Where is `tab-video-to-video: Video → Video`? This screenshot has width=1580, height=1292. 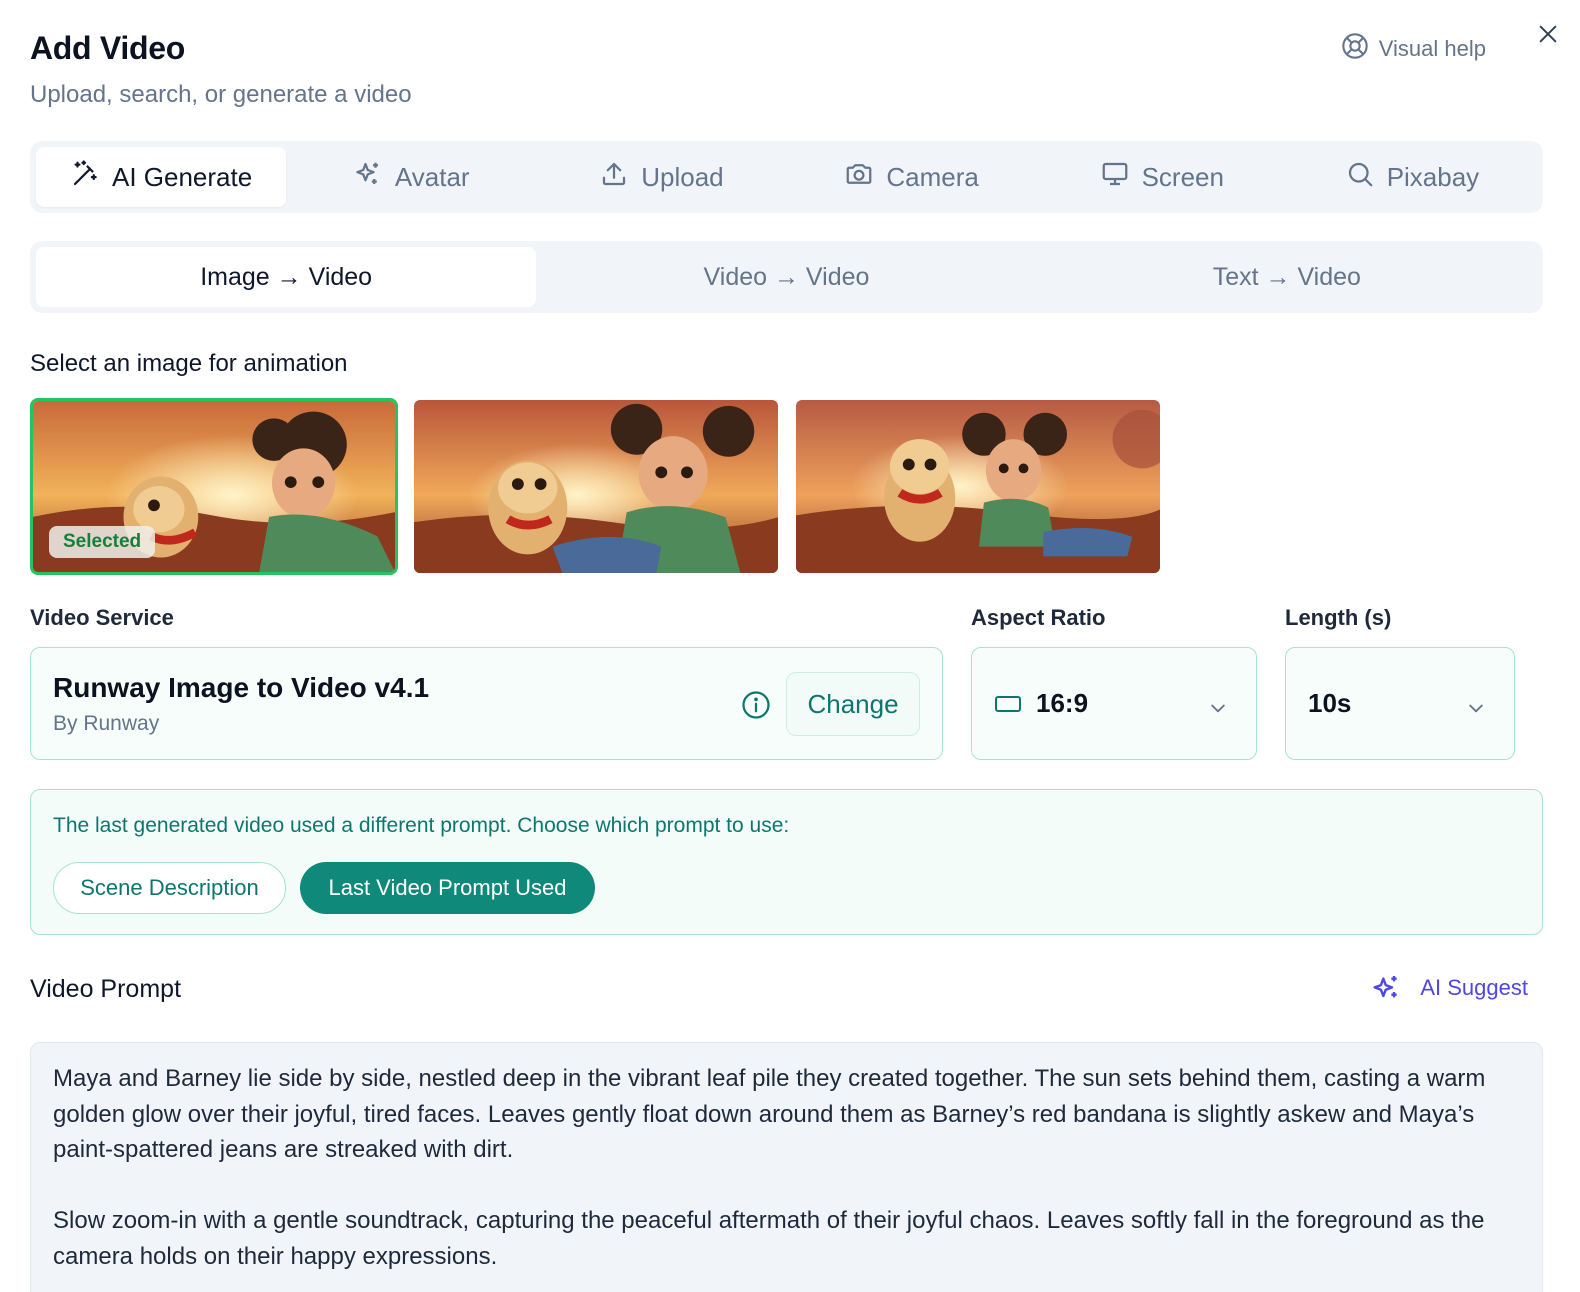
tab-video-to-video: Video → Video is located at coordinates (786, 277).